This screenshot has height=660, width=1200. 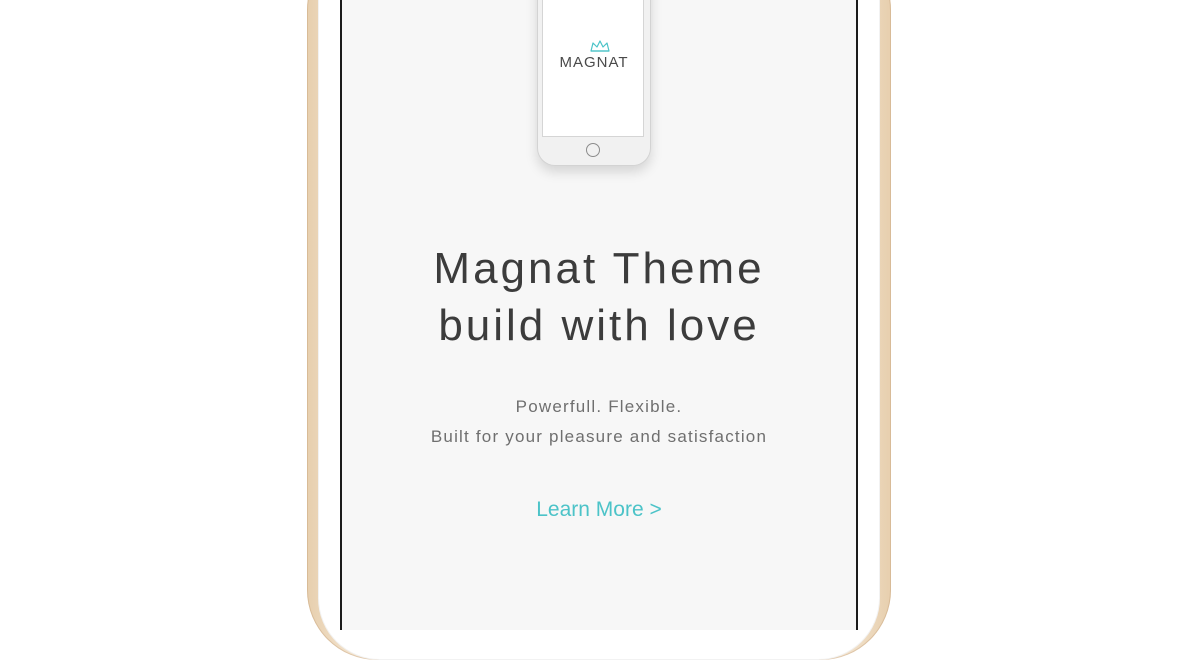 What do you see at coordinates (599, 406) in the screenshot?
I see `hero-subtitle-line-1: Powerfull. Flexible.` at bounding box center [599, 406].